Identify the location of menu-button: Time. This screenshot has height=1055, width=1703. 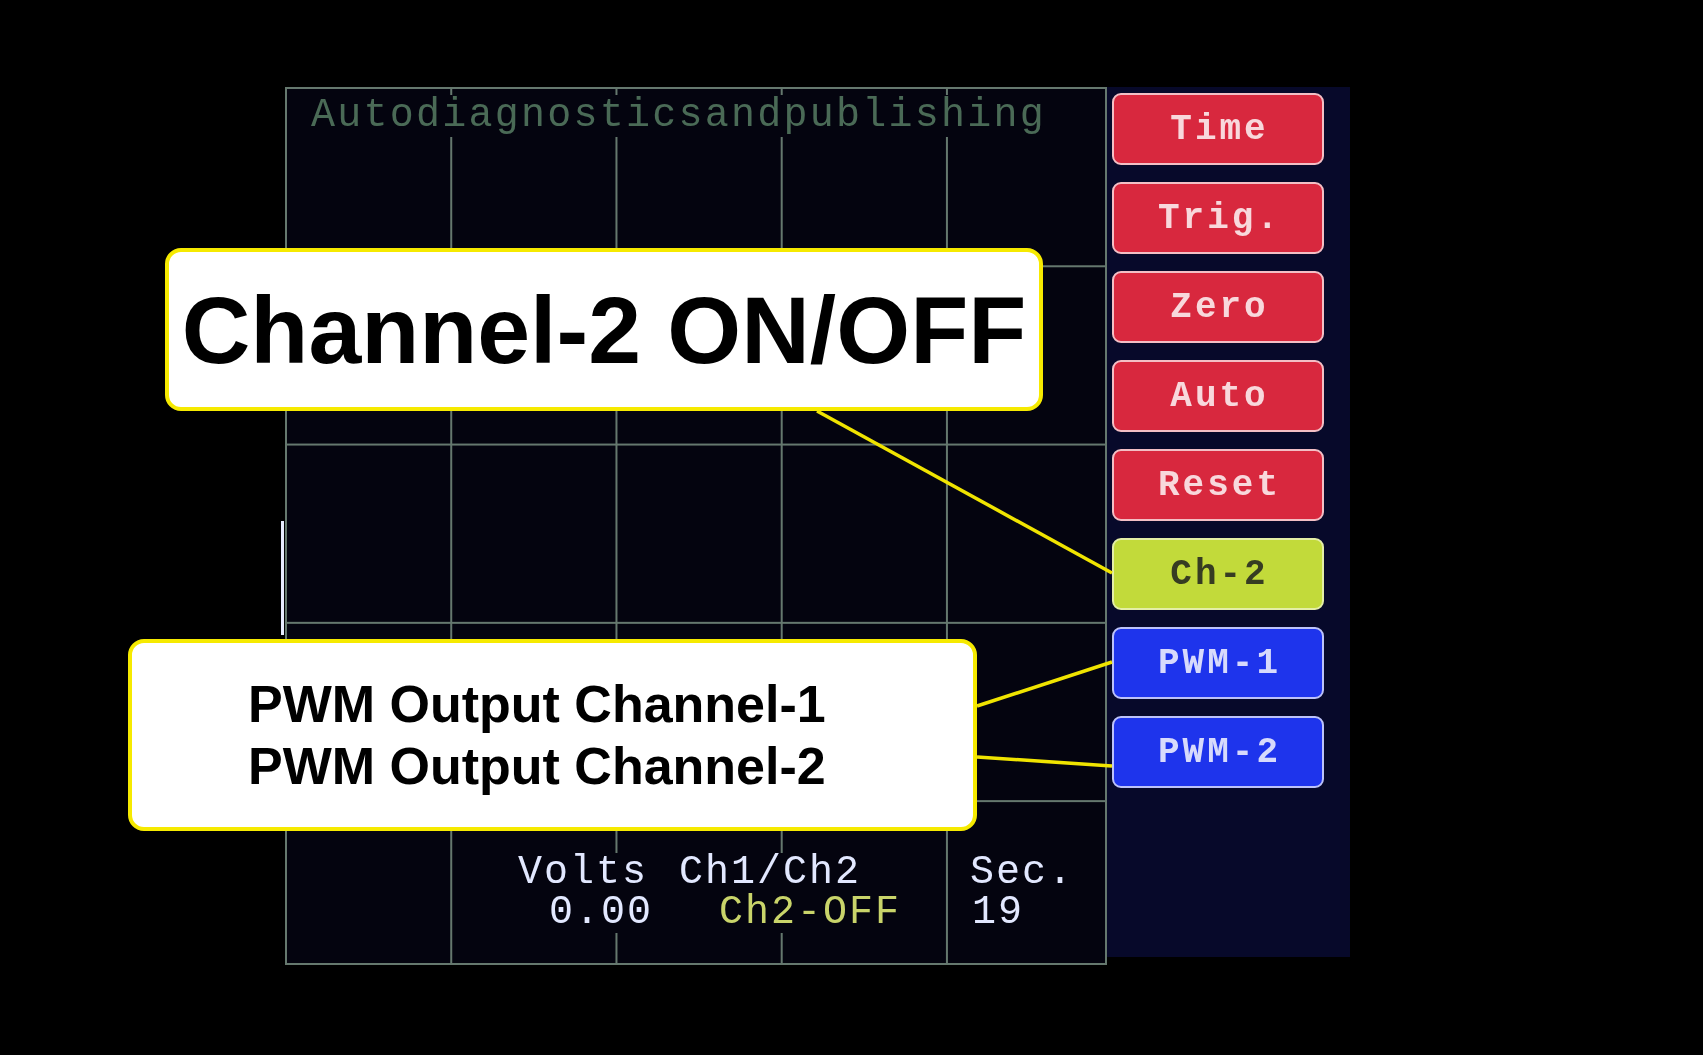
(1218, 129).